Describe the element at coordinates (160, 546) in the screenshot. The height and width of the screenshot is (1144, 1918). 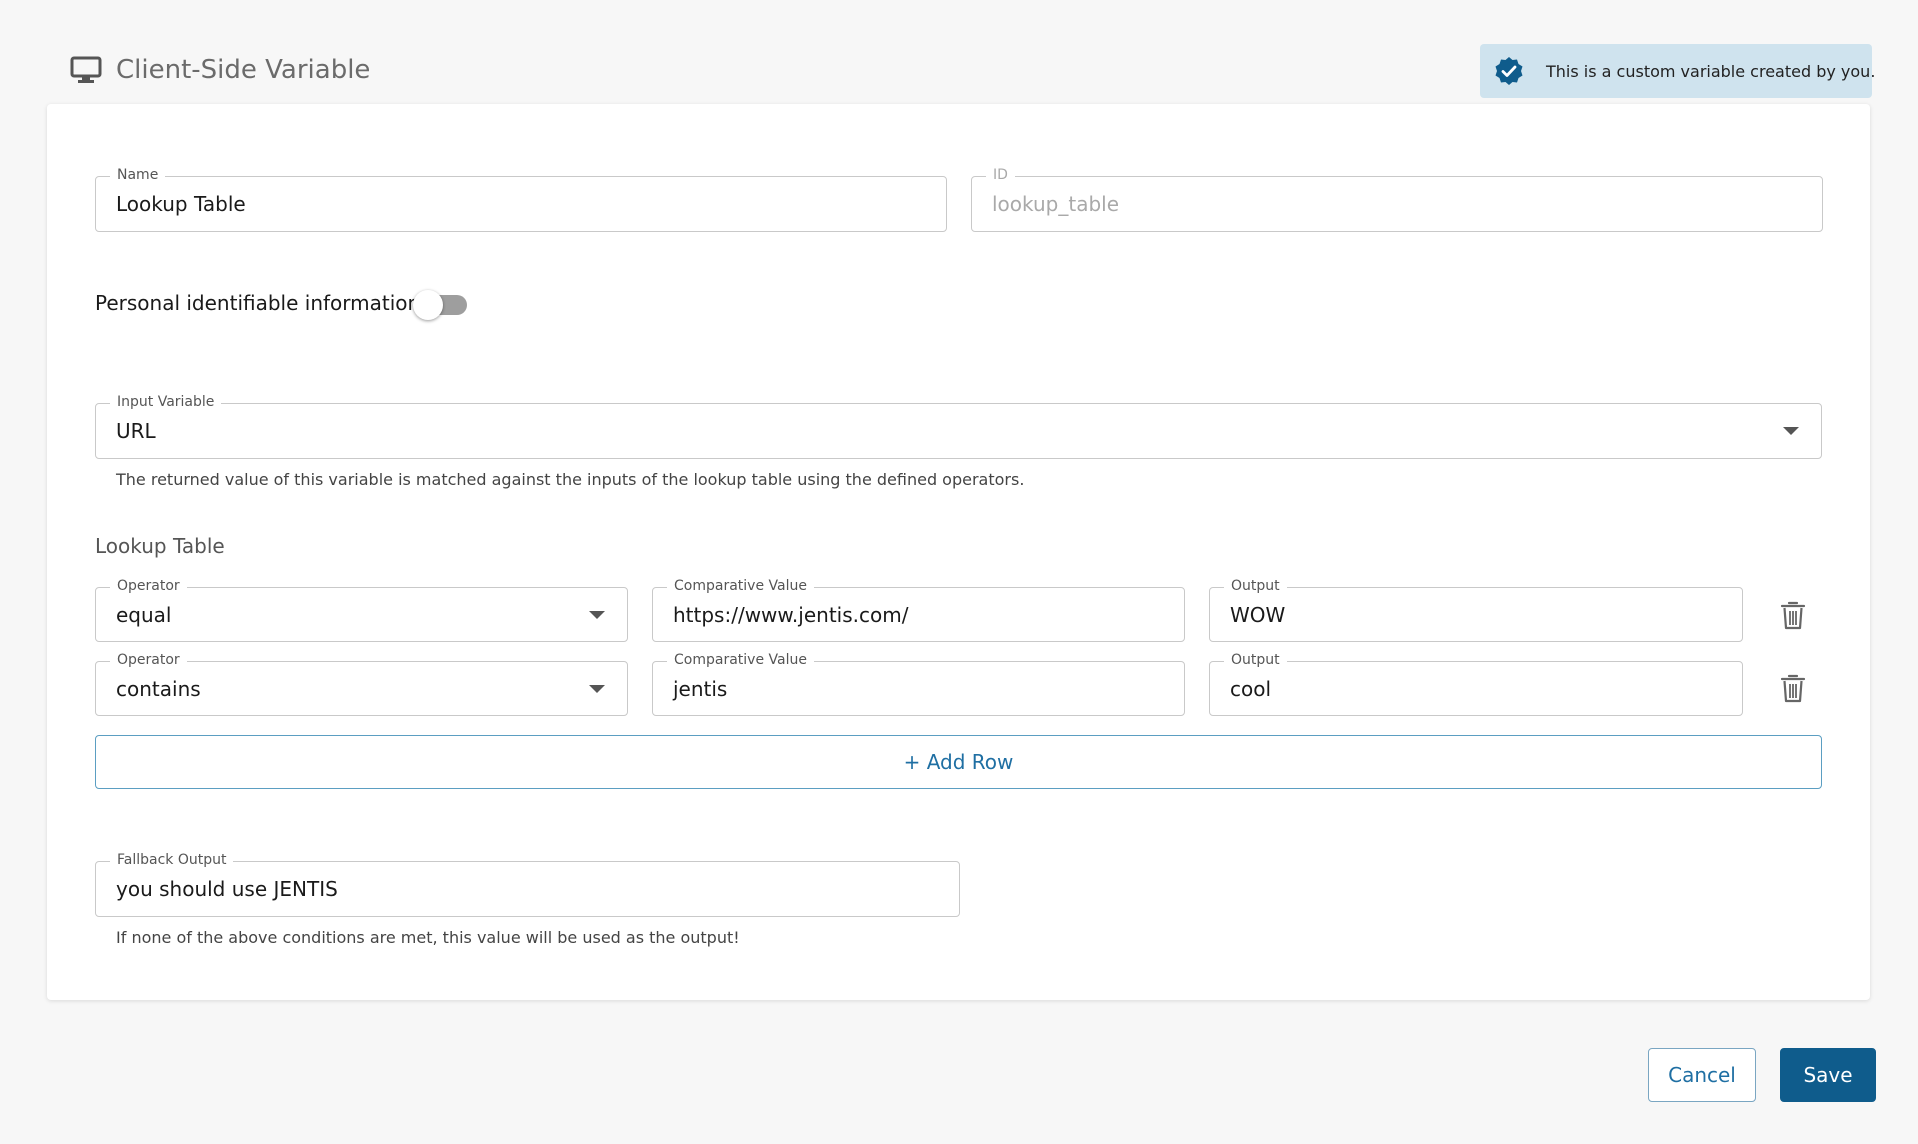
I see `lookup-table-title: Lookup Table` at that location.